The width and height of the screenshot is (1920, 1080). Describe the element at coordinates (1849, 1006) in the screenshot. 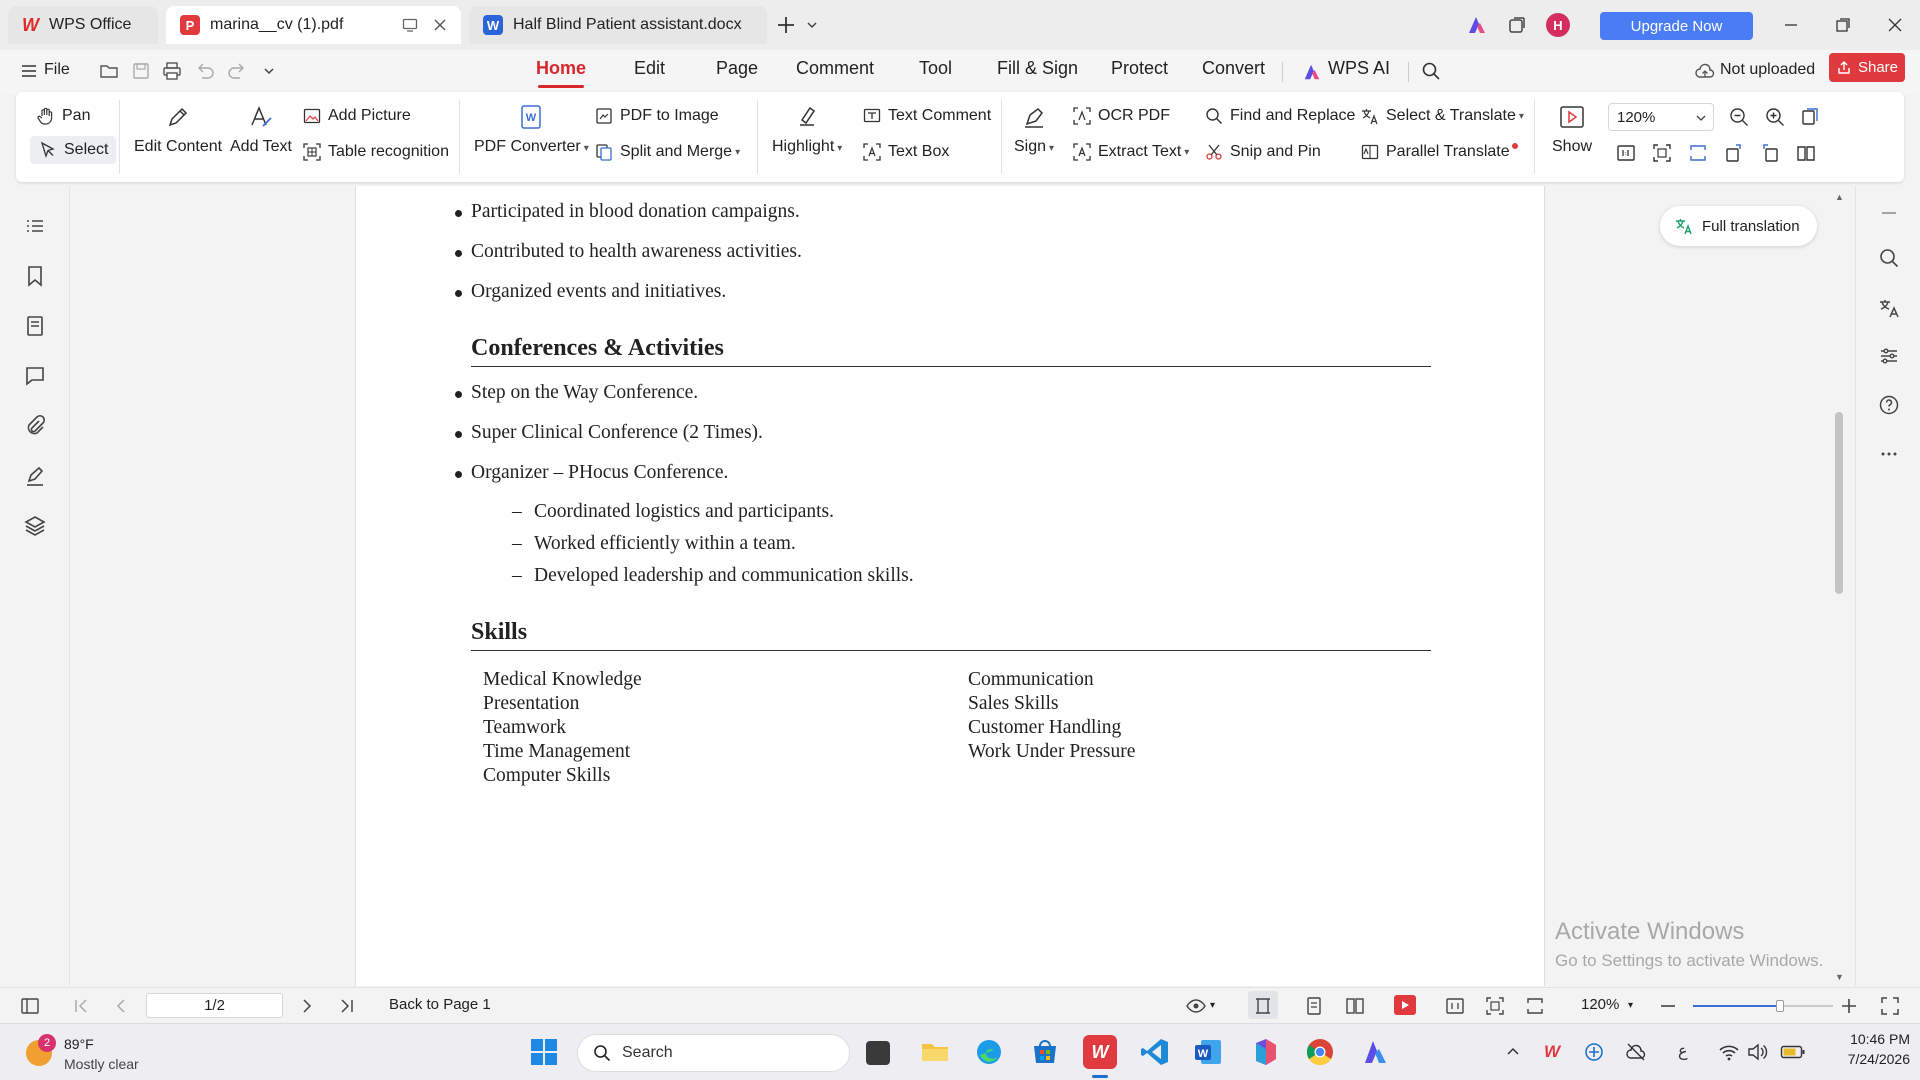

I see `zoom-in-plus-icon` at that location.